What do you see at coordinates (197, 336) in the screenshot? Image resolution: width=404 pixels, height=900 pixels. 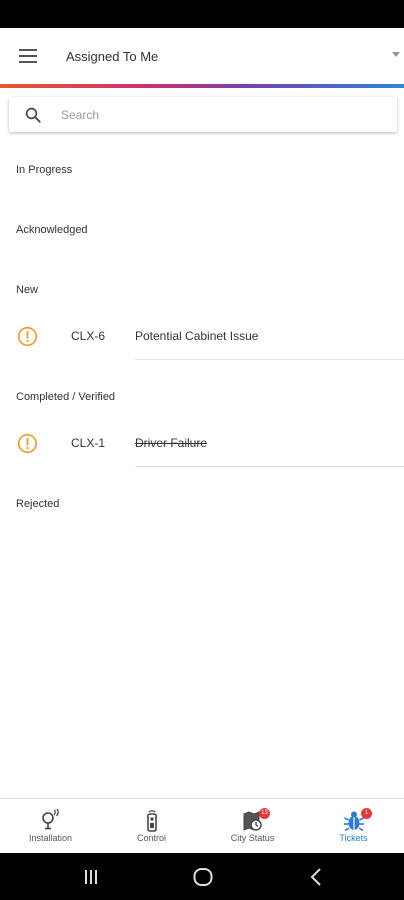 I see `ticket-title: Potential Cabinet Issue` at bounding box center [197, 336].